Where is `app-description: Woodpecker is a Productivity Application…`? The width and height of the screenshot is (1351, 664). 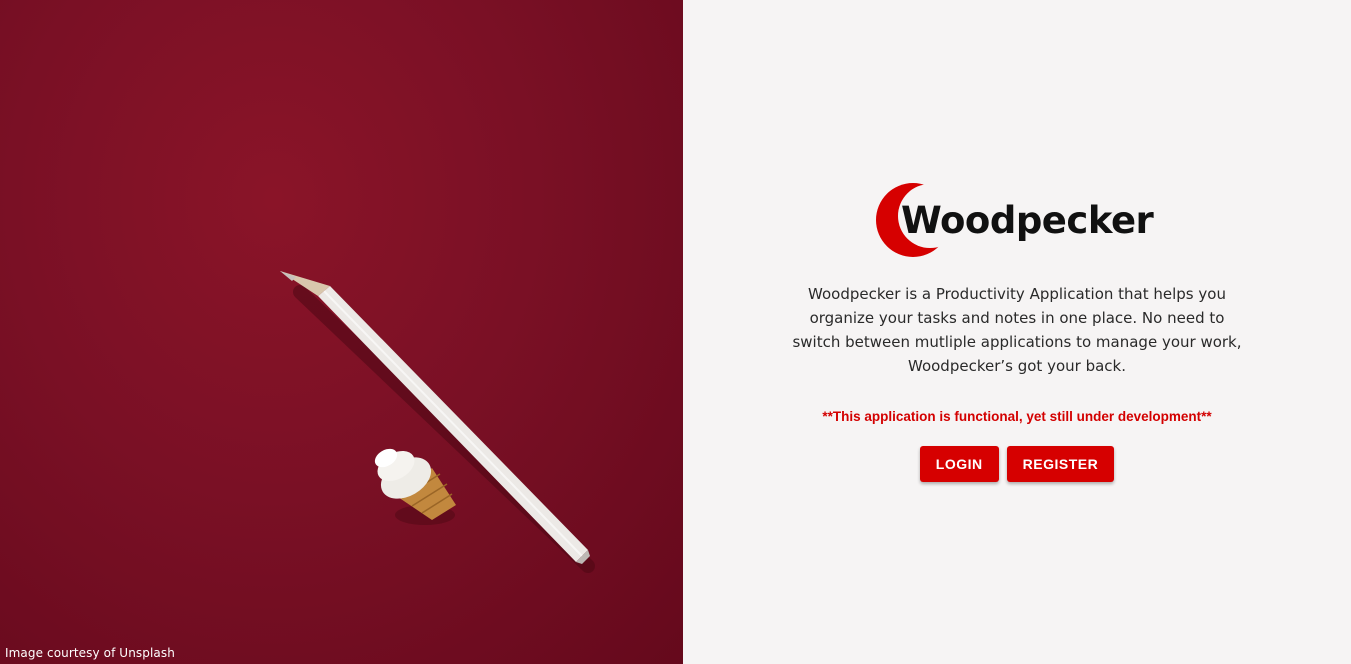
app-description: Woodpecker is a Productivity Application… is located at coordinates (1017, 330).